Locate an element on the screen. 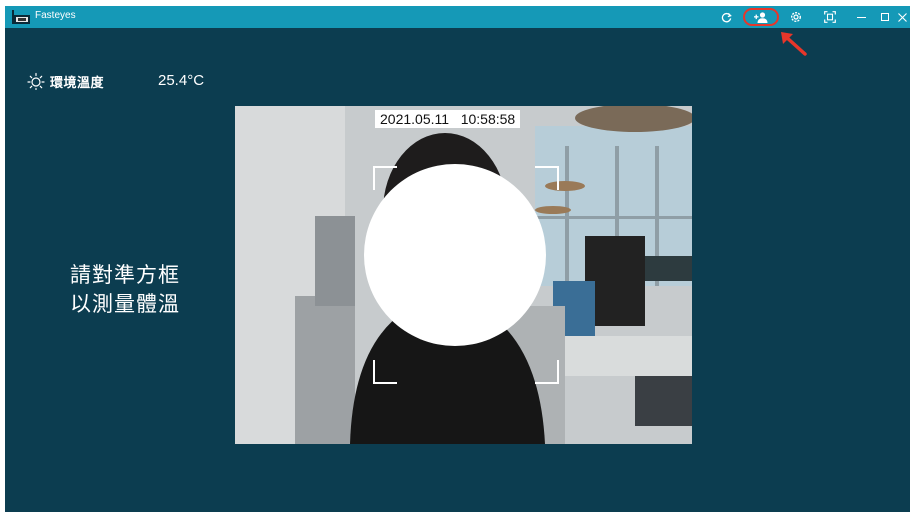 The height and width of the screenshot is (518, 910). face-scan-icon is located at coordinates (830, 17).